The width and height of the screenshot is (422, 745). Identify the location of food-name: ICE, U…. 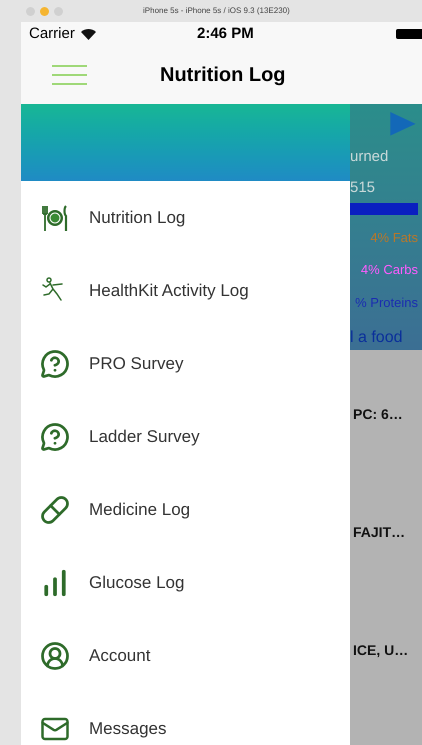
(379, 650).